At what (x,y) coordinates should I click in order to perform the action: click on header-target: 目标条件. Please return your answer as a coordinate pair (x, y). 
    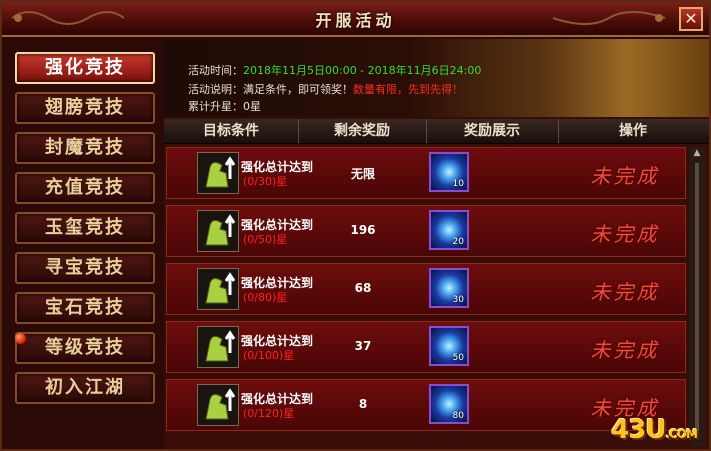
    Looking at the image, I should click on (231, 131).